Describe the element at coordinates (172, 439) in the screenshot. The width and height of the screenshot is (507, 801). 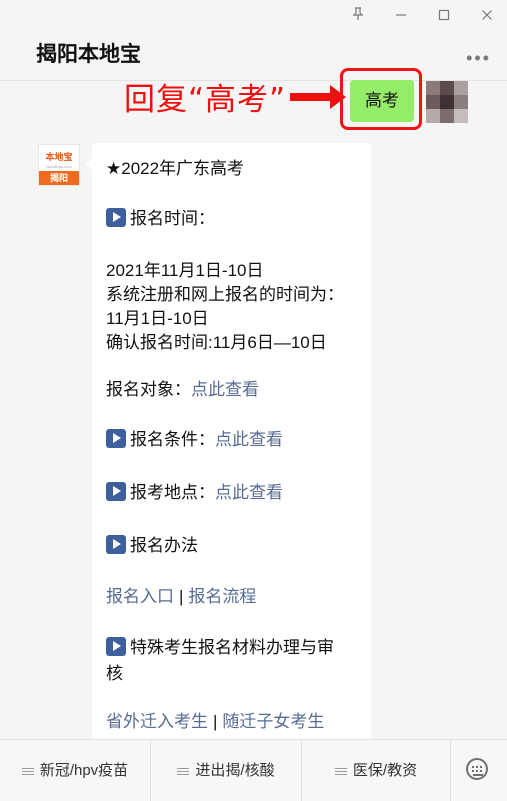
I see `condition-label: 报名条件：` at that location.